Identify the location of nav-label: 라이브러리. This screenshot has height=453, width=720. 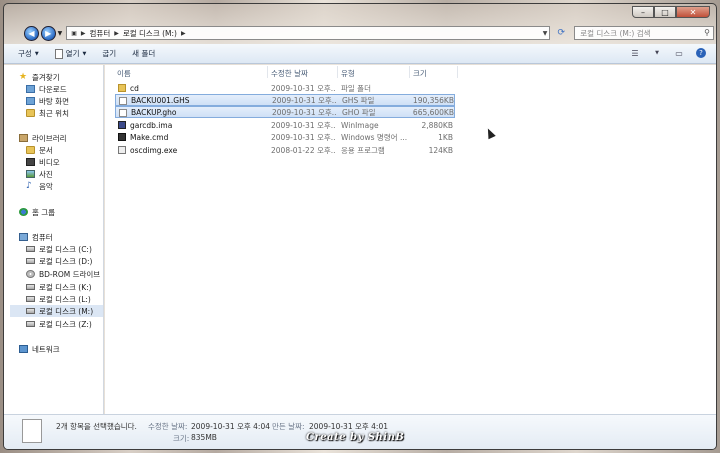
(49, 138).